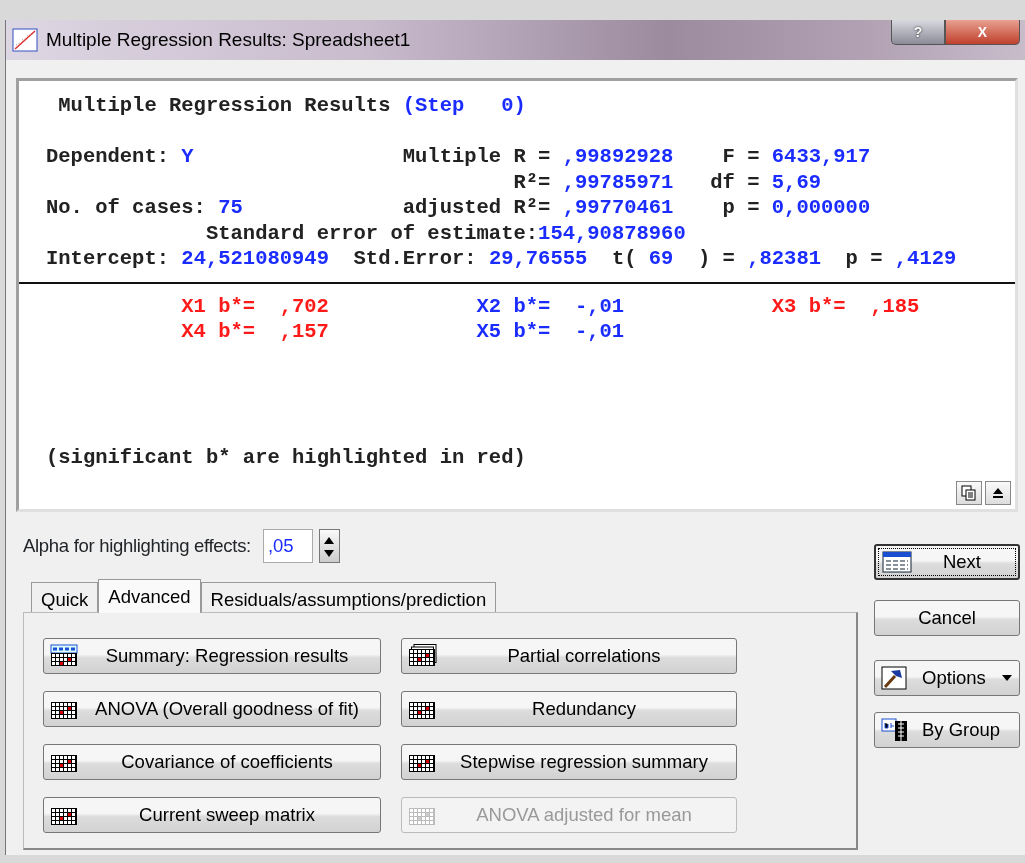 The image size is (1025, 863). Describe the element at coordinates (286, 457) in the screenshot. I see `footnote: (significant b* are highlighted in red)` at that location.